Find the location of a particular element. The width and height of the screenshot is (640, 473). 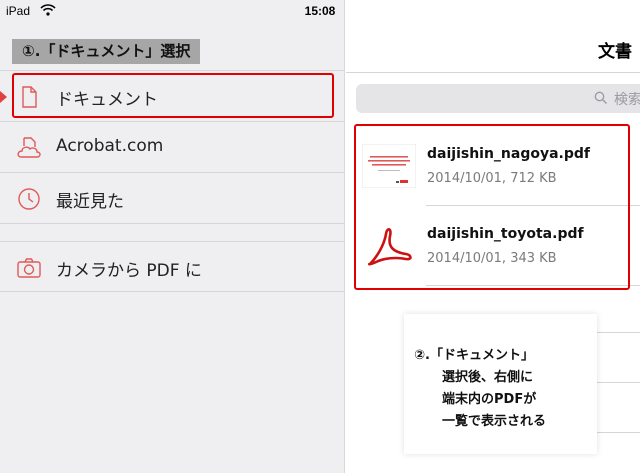

page-title: 文書 is located at coordinates (615, 52).